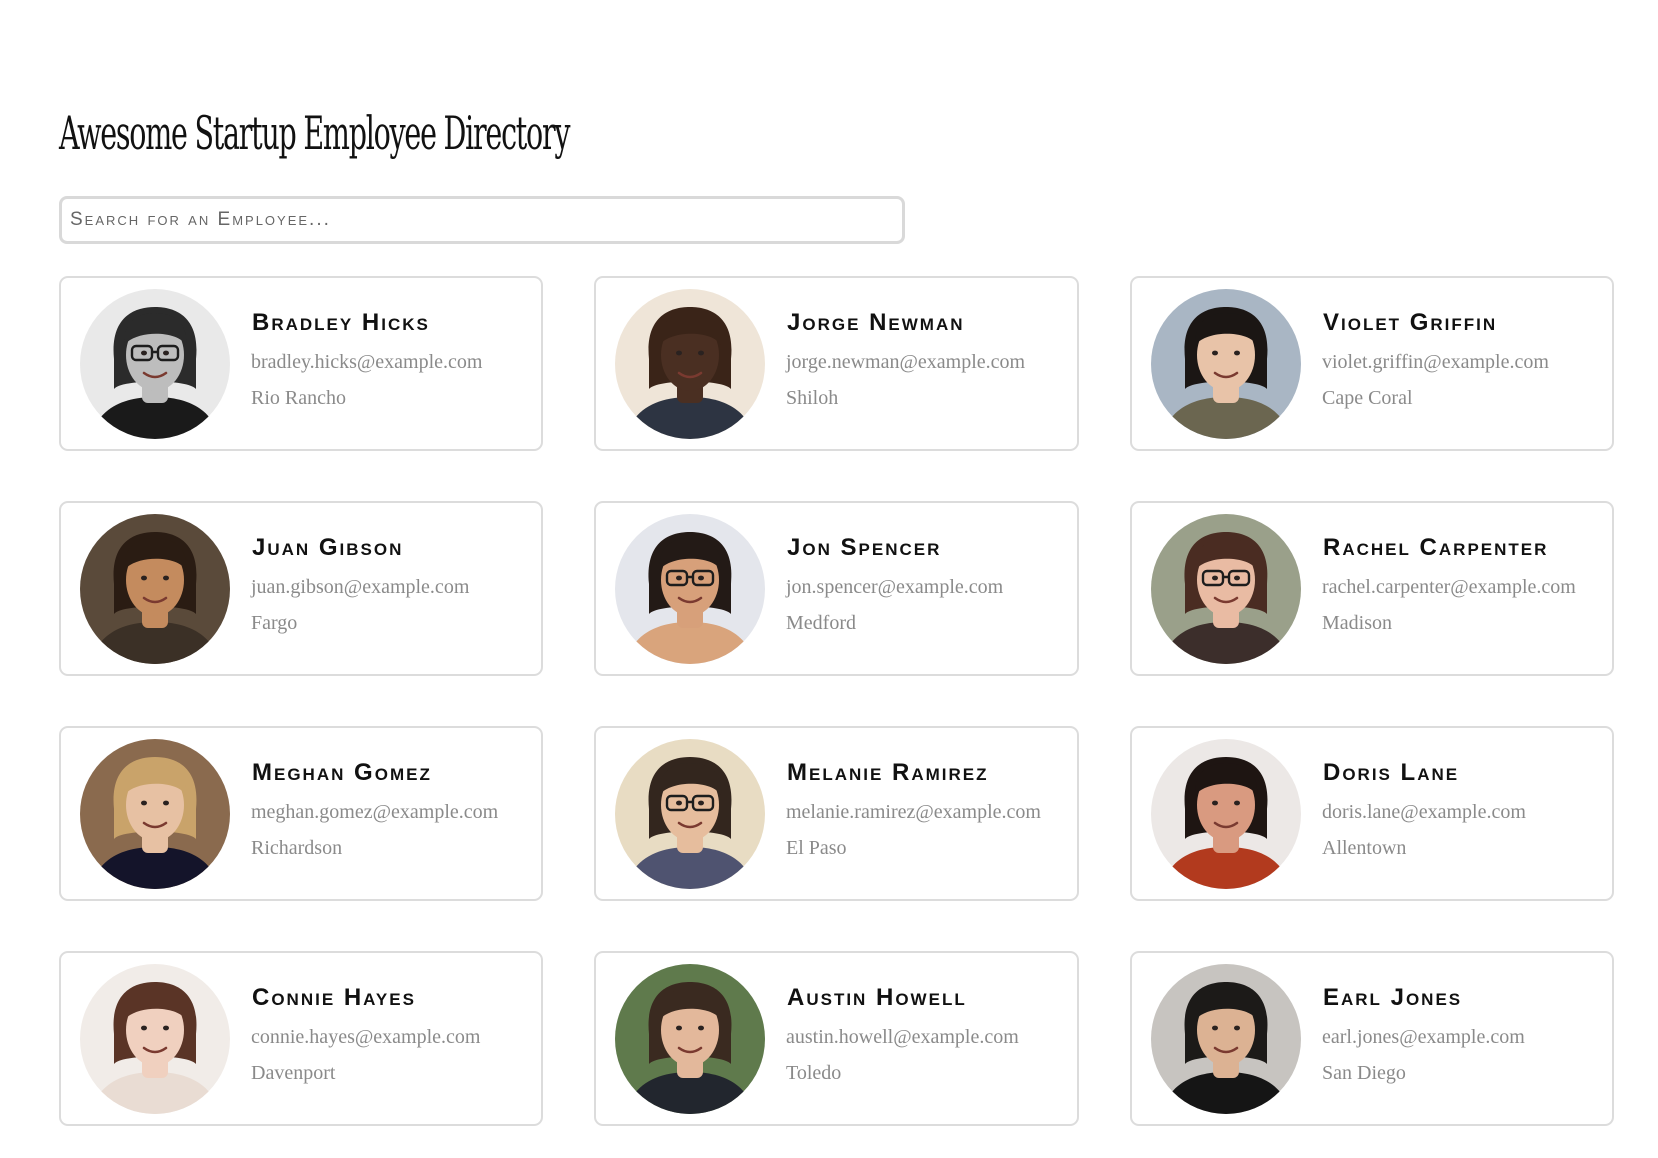  I want to click on employee-name: Doris Lane, so click(1391, 772).